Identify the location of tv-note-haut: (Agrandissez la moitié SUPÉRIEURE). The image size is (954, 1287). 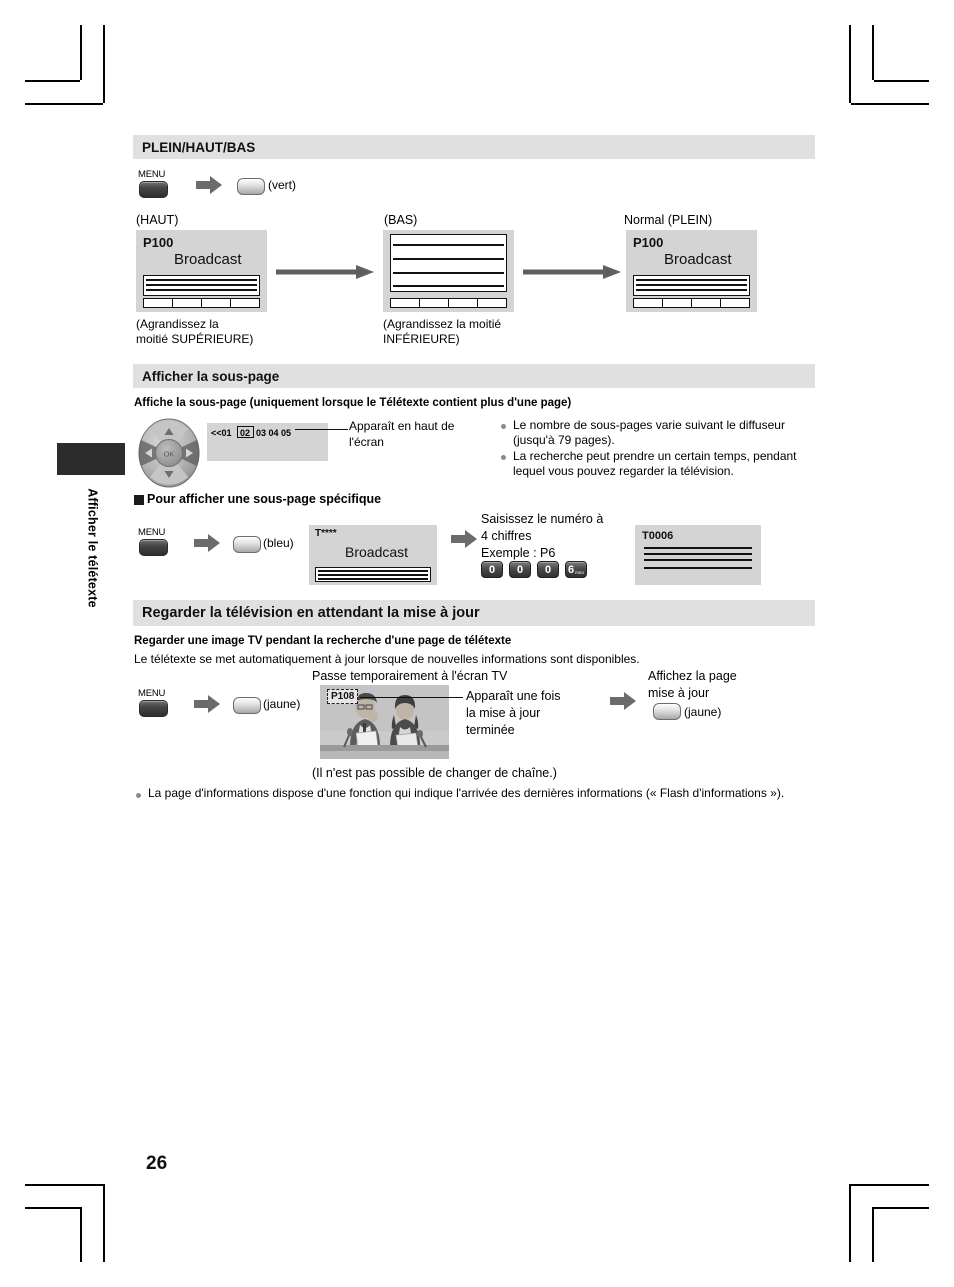
(211, 332).